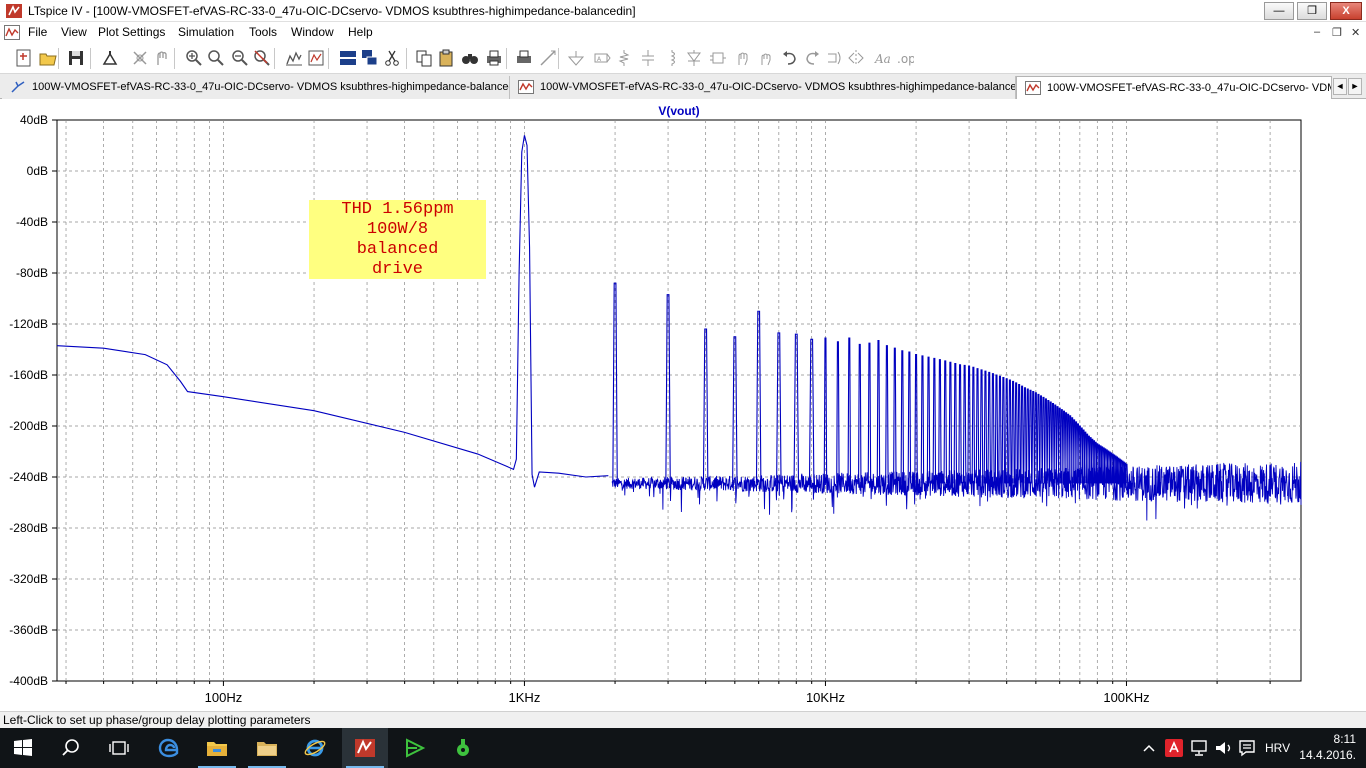  I want to click on task-view-button, so click(119, 748).